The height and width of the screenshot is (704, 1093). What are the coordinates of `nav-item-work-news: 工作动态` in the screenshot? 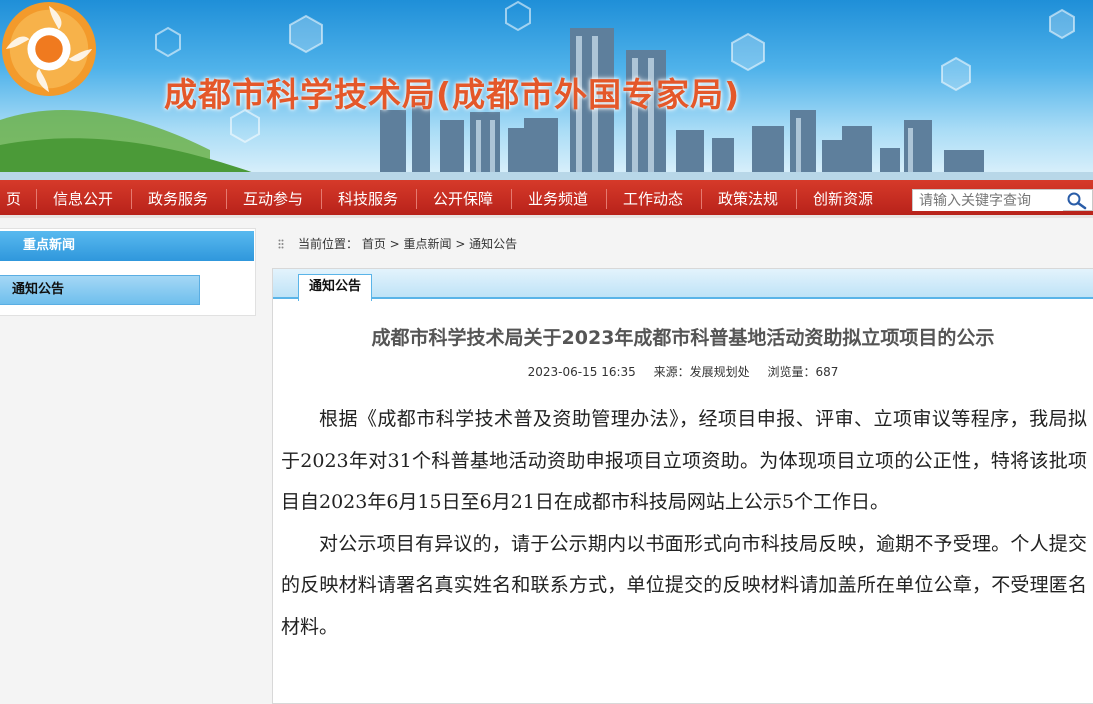 It's located at (653, 197).